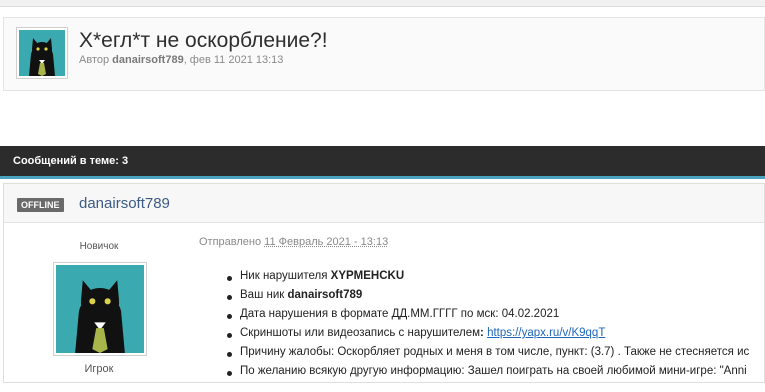 The width and height of the screenshot is (765, 392). What do you see at coordinates (367, 276) in the screenshot?
I see `item-value: XYPMEHCKU` at bounding box center [367, 276].